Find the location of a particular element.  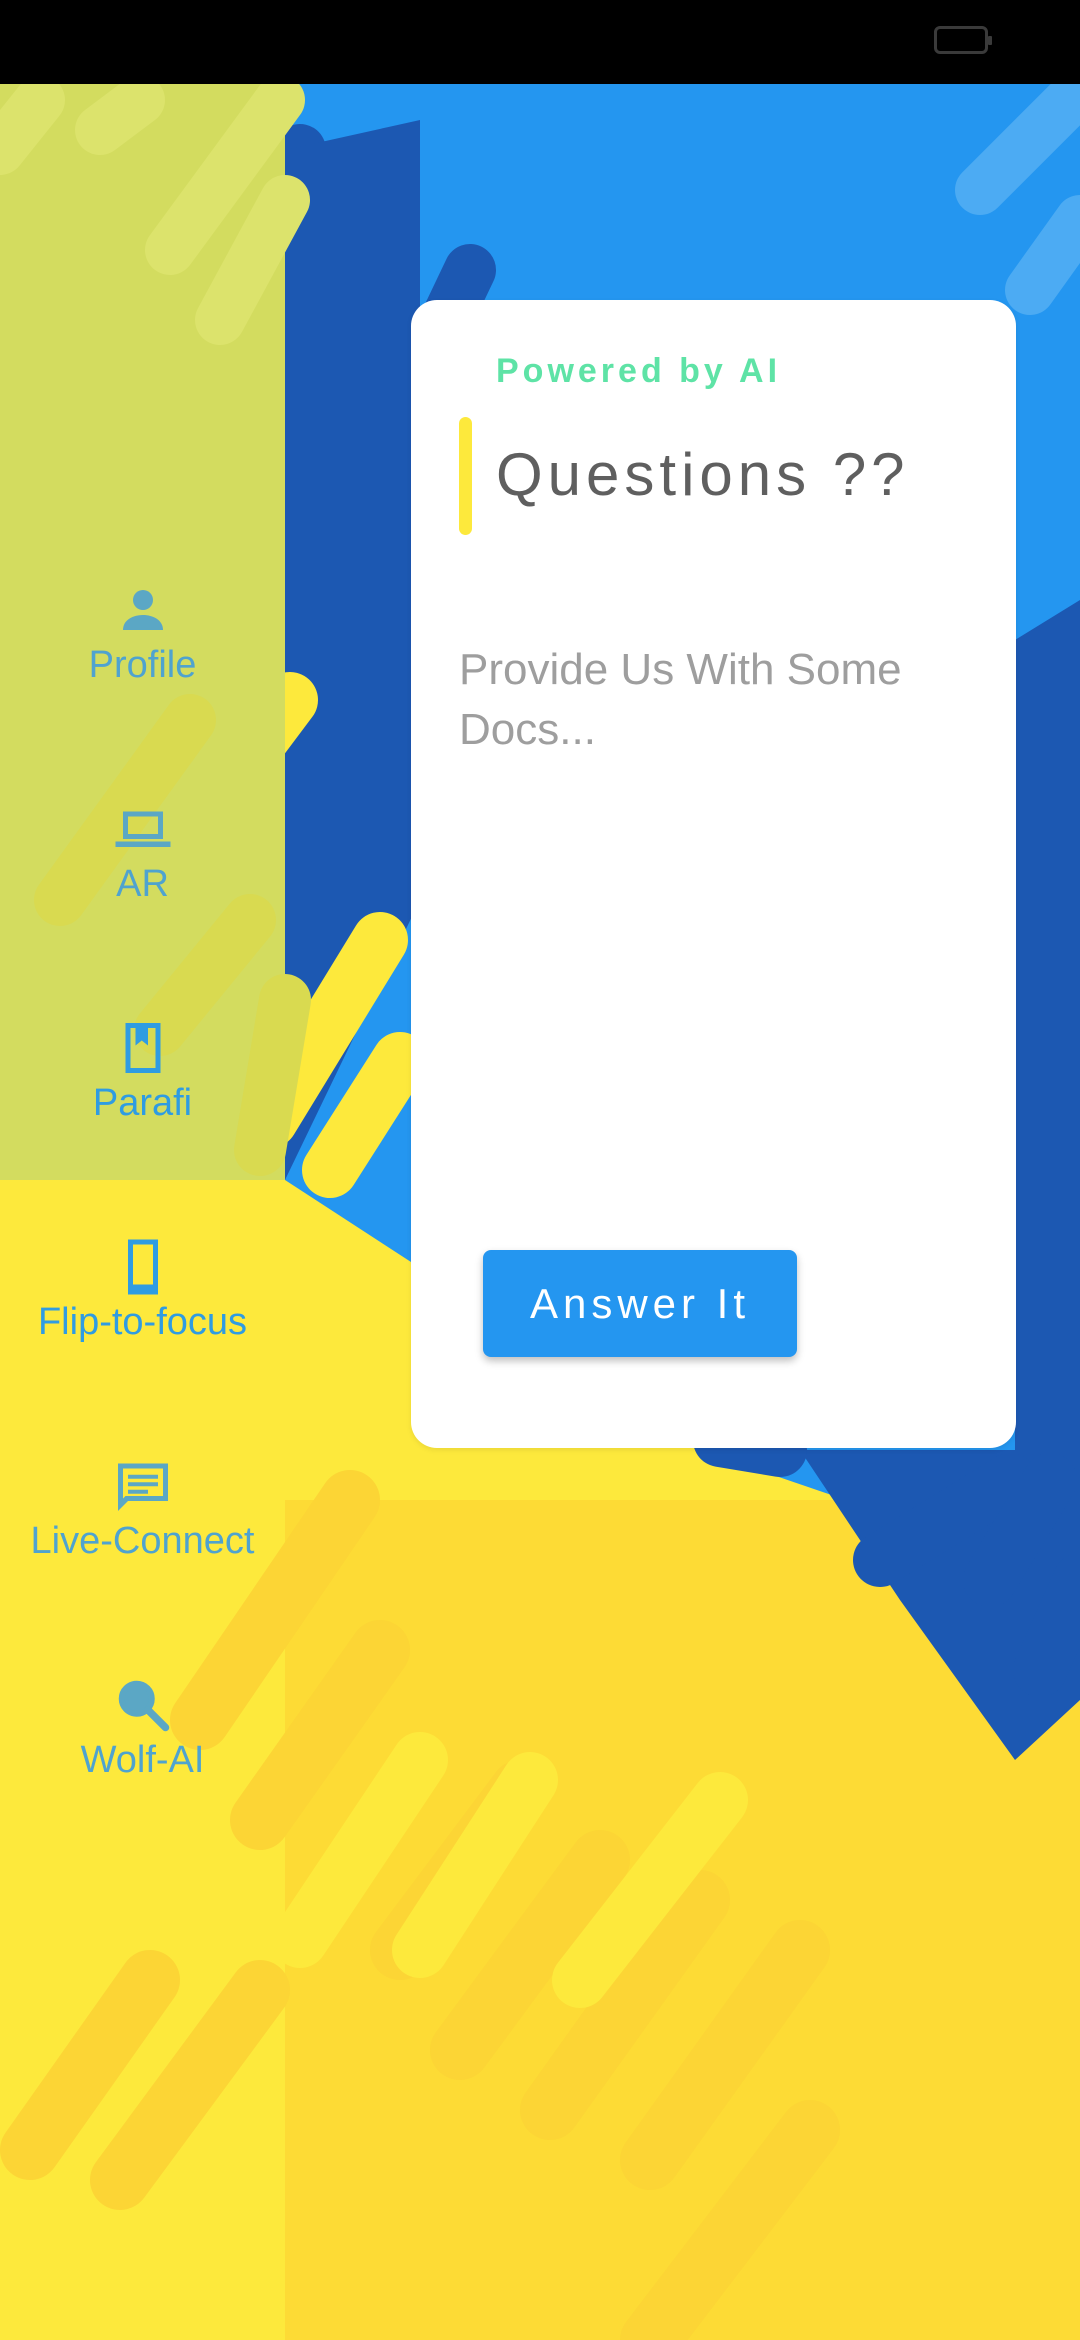

search-icon is located at coordinates (143, 1705).